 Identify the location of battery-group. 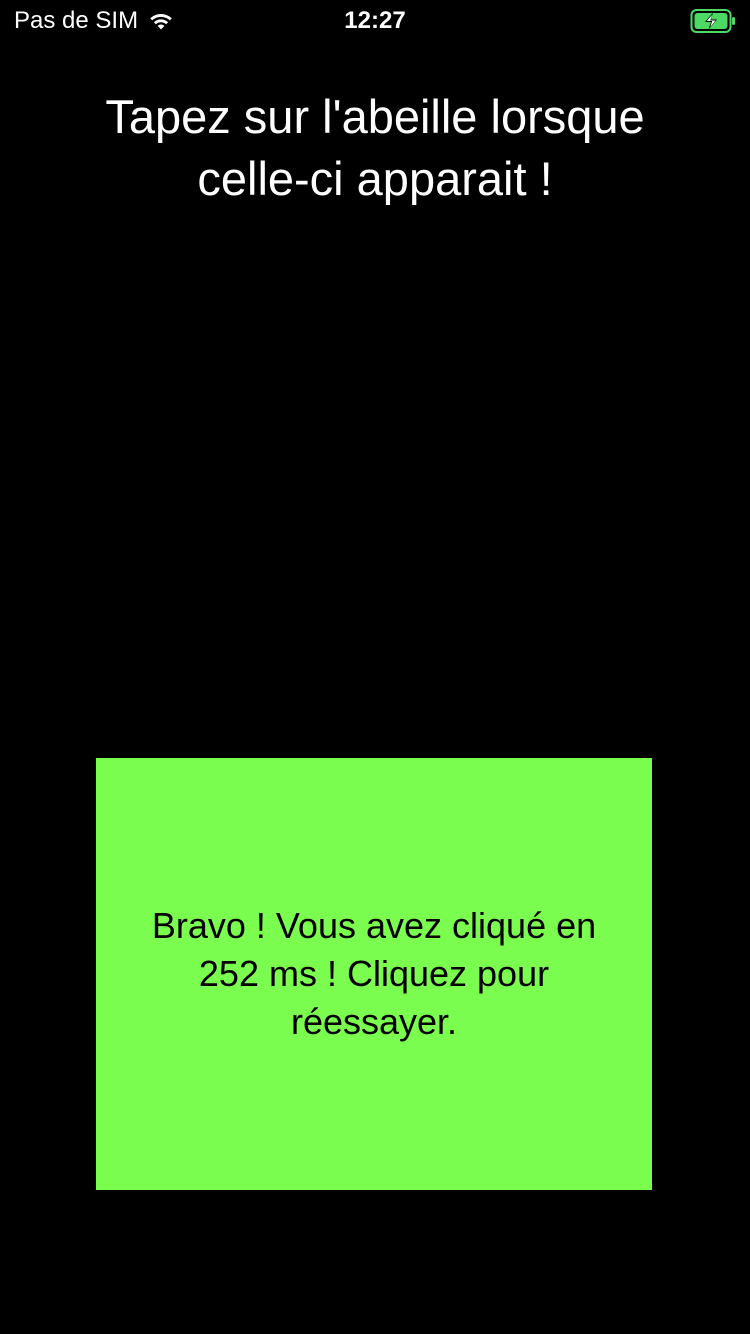
(713, 21).